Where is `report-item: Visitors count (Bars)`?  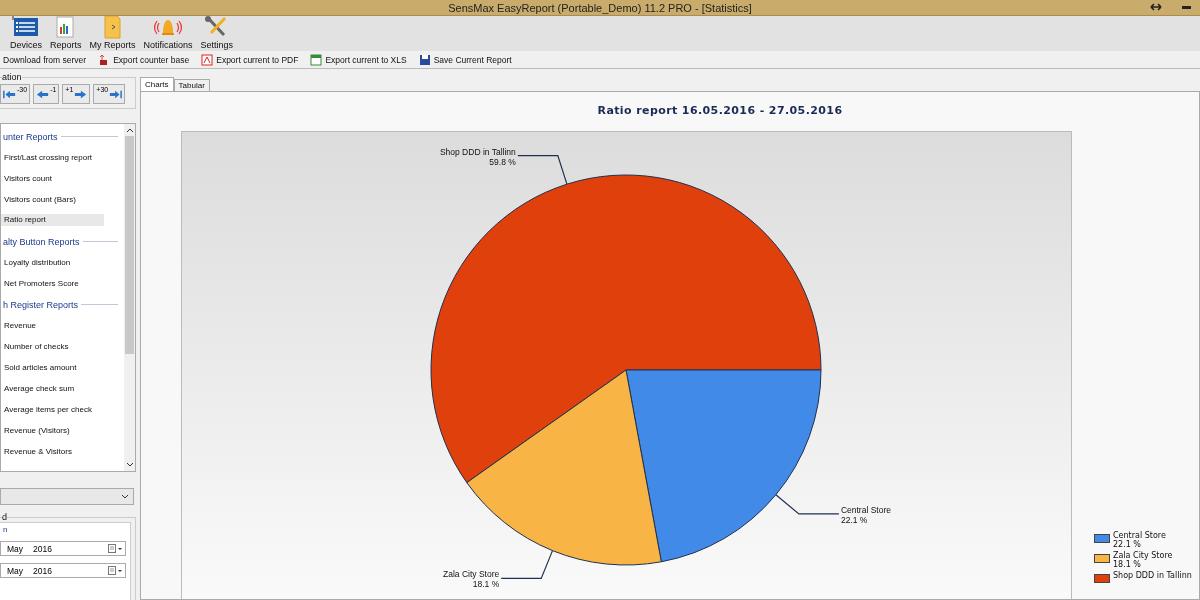
report-item: Visitors count (Bars) is located at coordinates (52, 199).